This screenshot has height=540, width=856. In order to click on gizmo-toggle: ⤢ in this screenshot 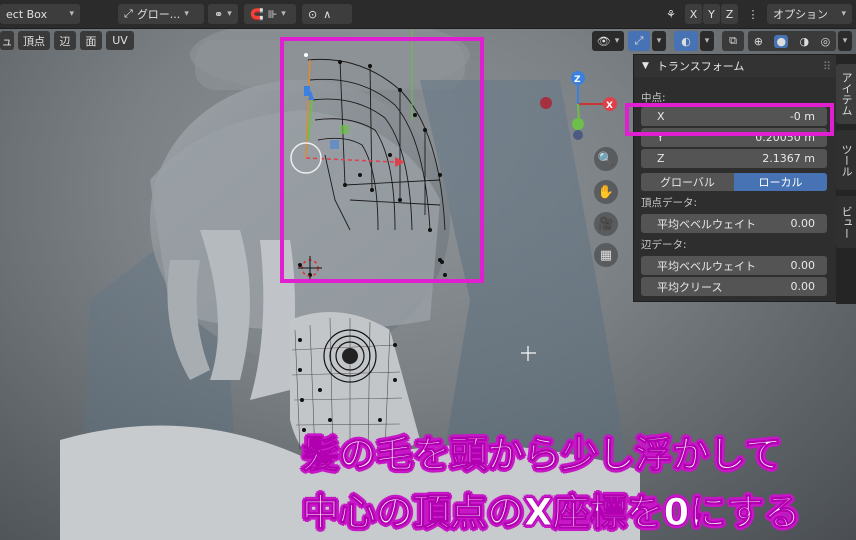, I will do `click(639, 41)`.